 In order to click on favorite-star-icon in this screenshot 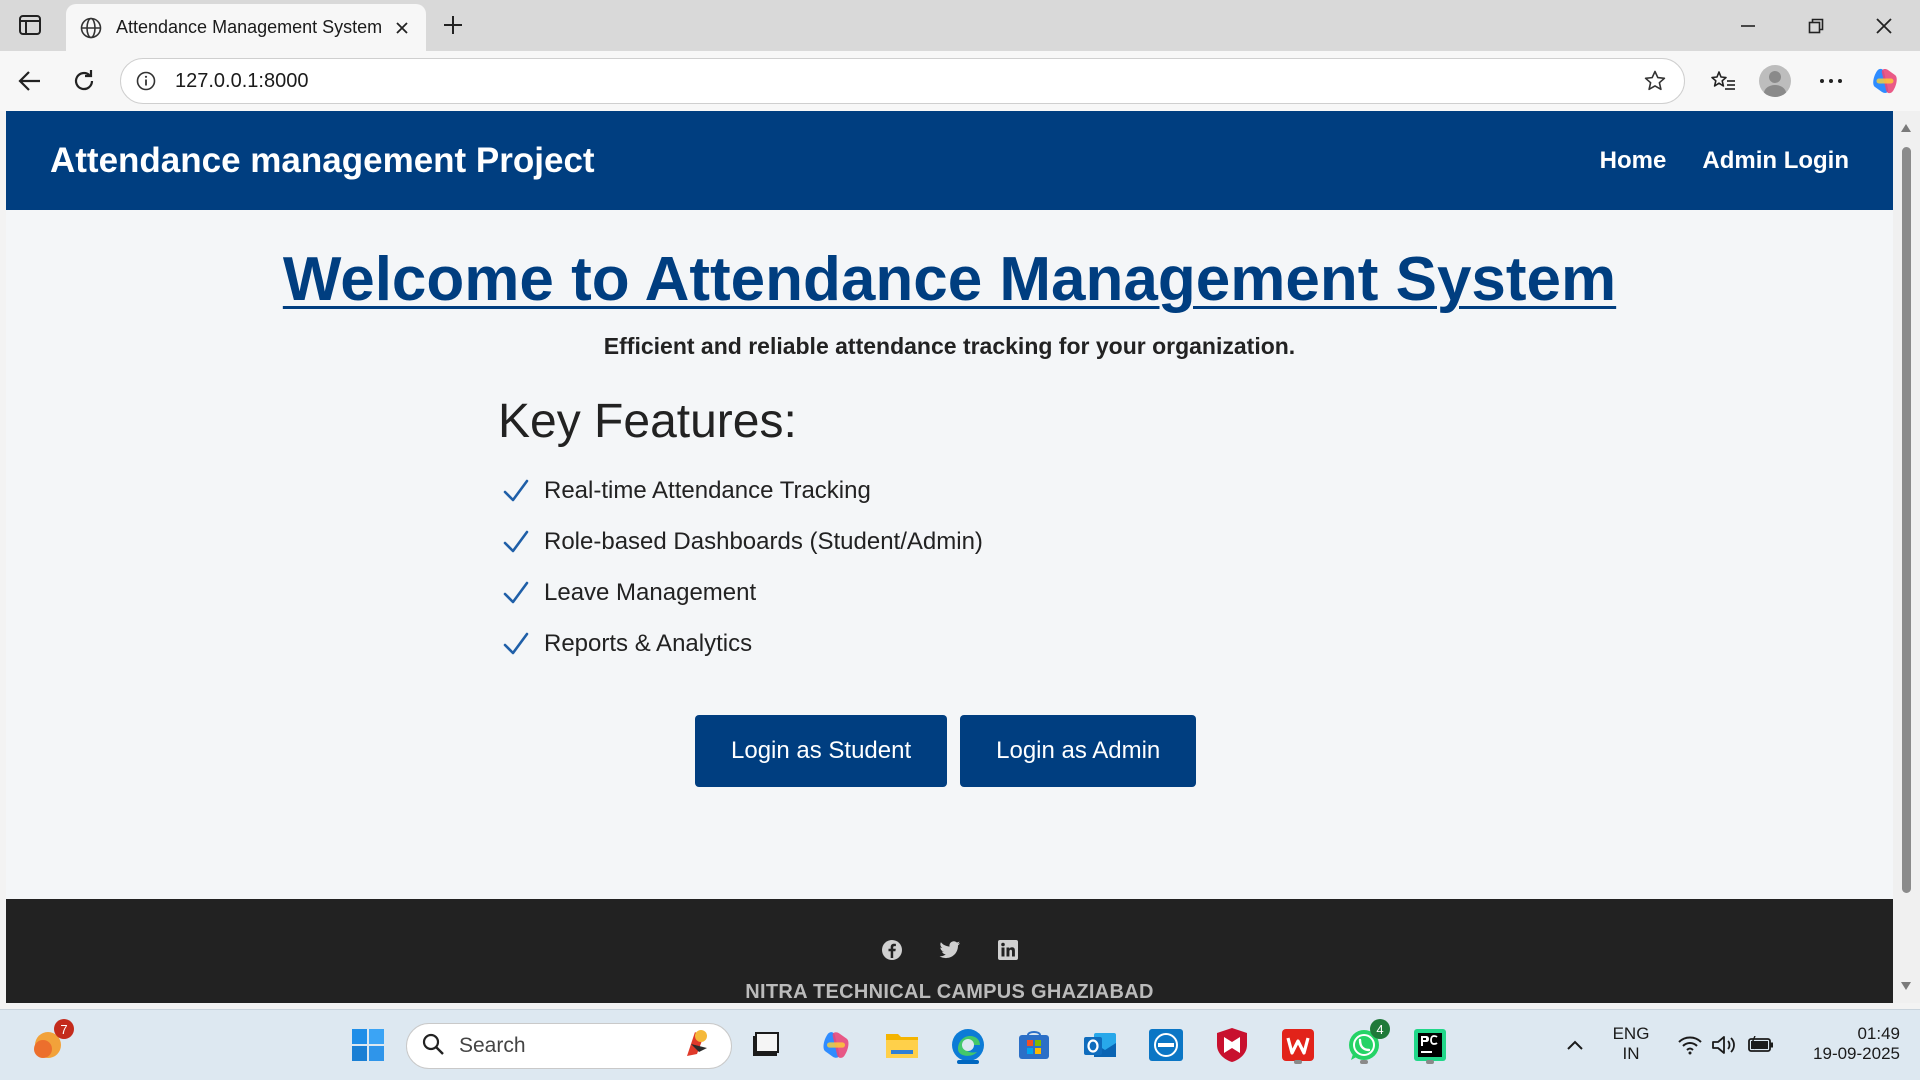, I will do `click(1655, 81)`.